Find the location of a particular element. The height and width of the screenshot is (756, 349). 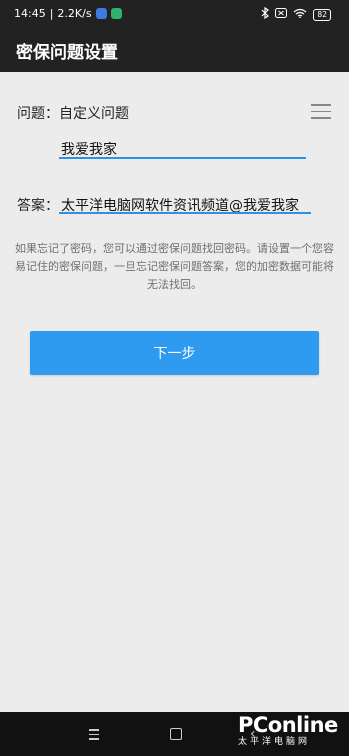

status-right: 82 is located at coordinates (296, 14).